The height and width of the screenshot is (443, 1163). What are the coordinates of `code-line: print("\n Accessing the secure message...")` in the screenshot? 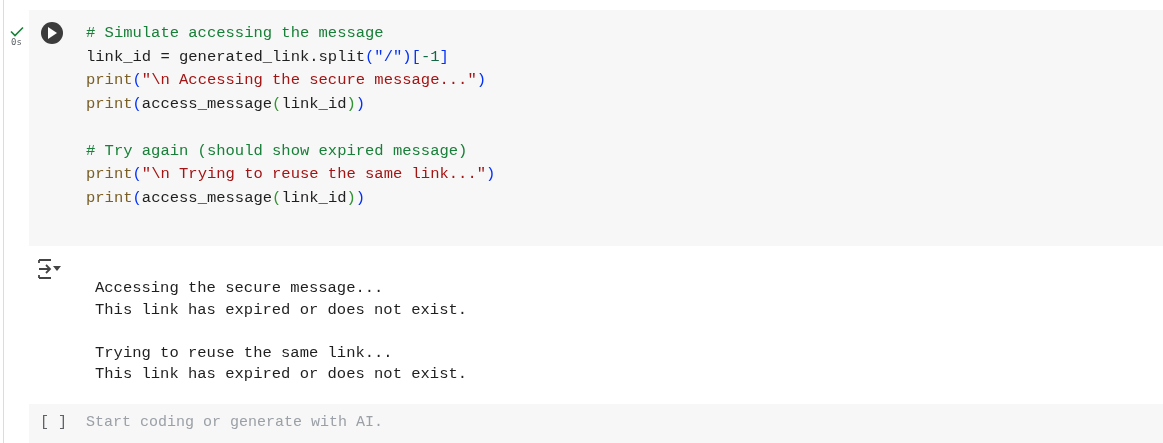 It's located at (286, 80).